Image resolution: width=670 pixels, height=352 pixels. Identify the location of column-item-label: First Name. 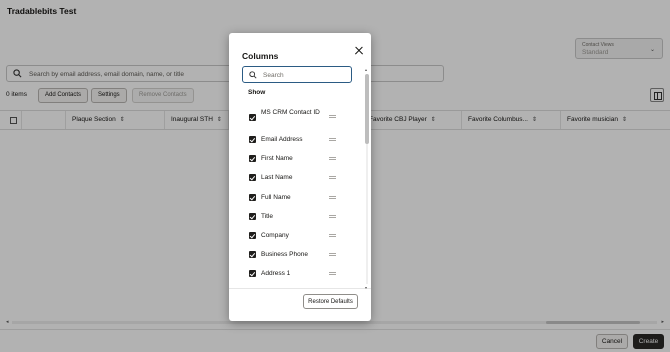
(277, 158).